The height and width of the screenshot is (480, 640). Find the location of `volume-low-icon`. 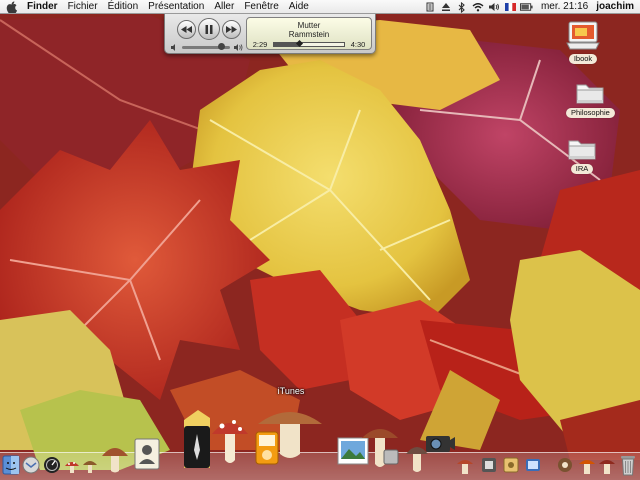

volume-low-icon is located at coordinates (173, 47).